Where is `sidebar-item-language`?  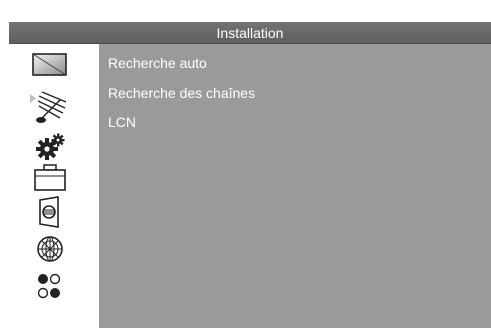 sidebar-item-language is located at coordinates (54, 249).